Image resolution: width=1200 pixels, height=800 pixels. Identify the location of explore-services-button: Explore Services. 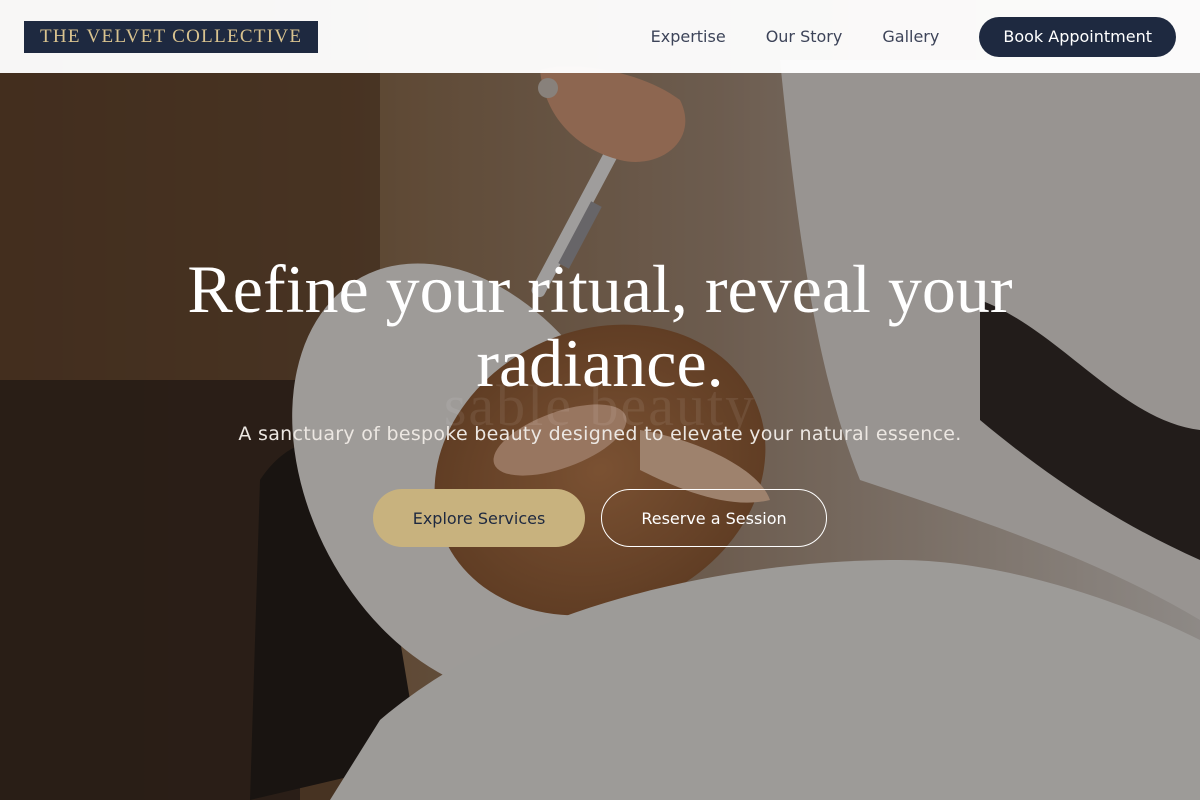
(479, 518).